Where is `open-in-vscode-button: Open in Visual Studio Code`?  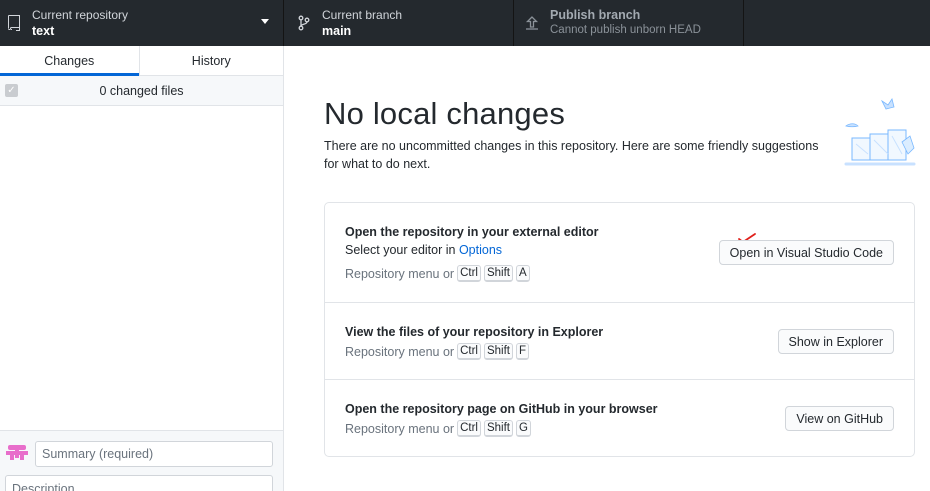
open-in-vscode-button: Open in Visual Studio Code is located at coordinates (806, 252).